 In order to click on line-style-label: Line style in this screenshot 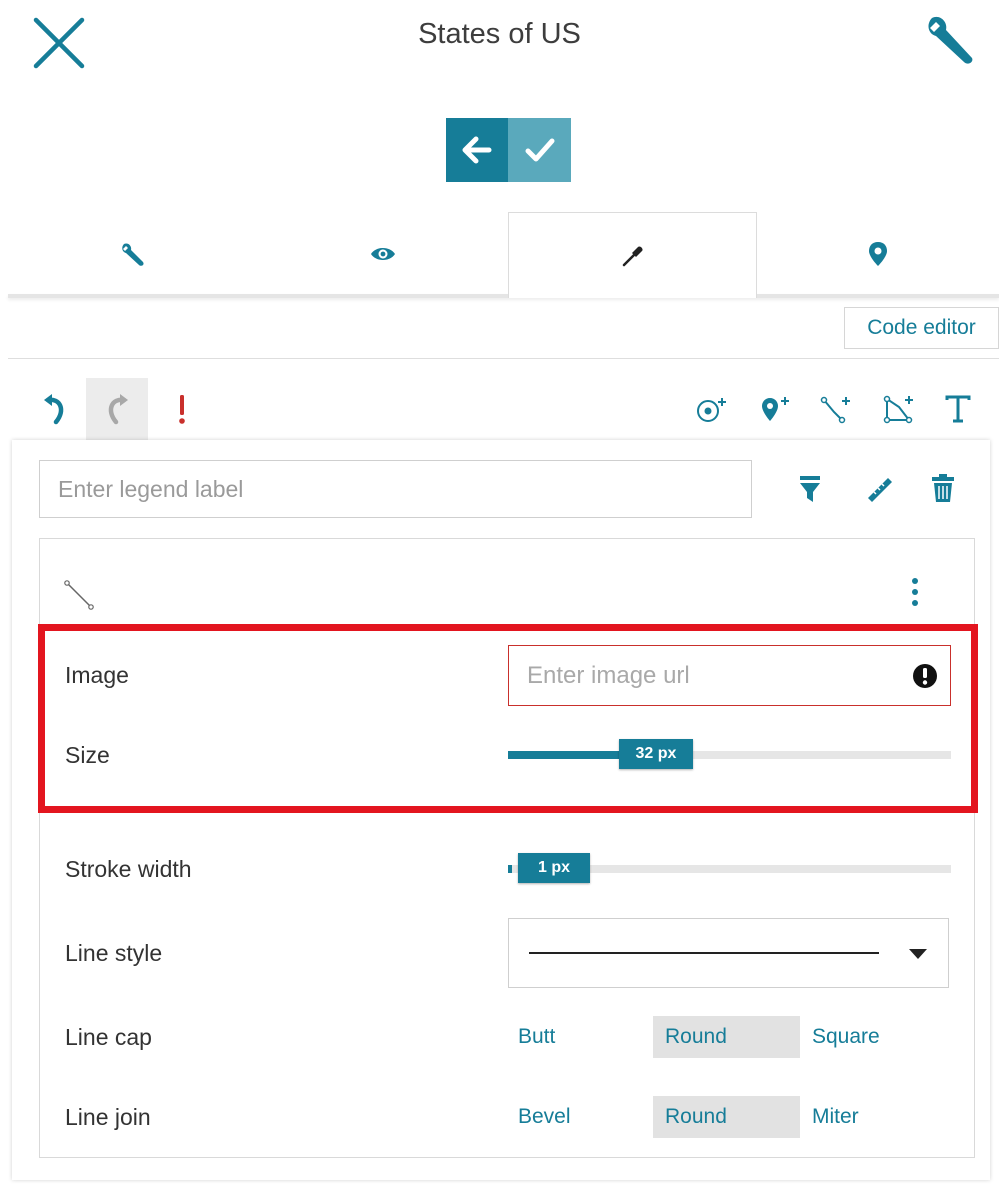, I will do `click(114, 953)`.